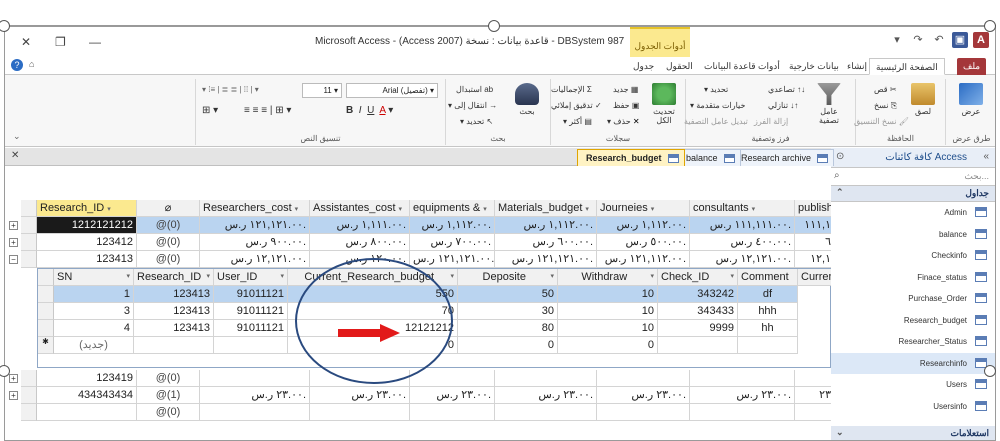 Image resolution: width=1000 pixels, height=441 pixels. I want to click on nav-menu-icon: ⊙, so click(840, 156).